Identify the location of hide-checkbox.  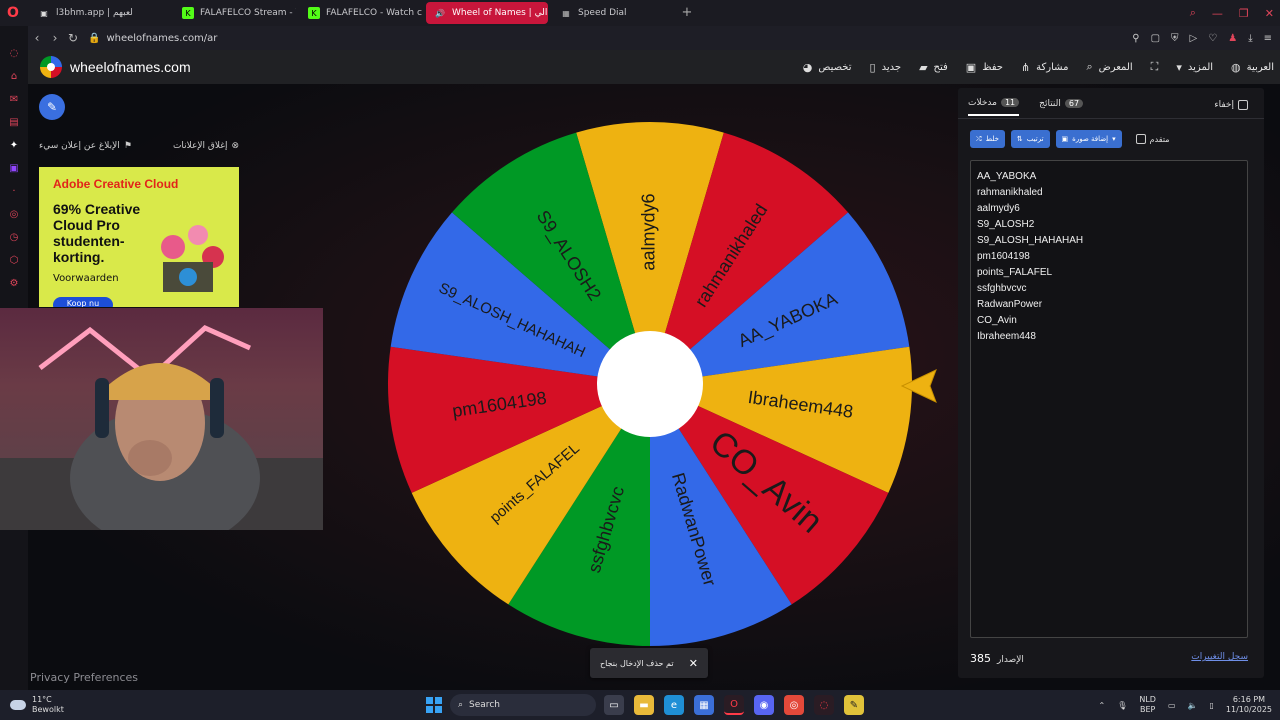
(1243, 105).